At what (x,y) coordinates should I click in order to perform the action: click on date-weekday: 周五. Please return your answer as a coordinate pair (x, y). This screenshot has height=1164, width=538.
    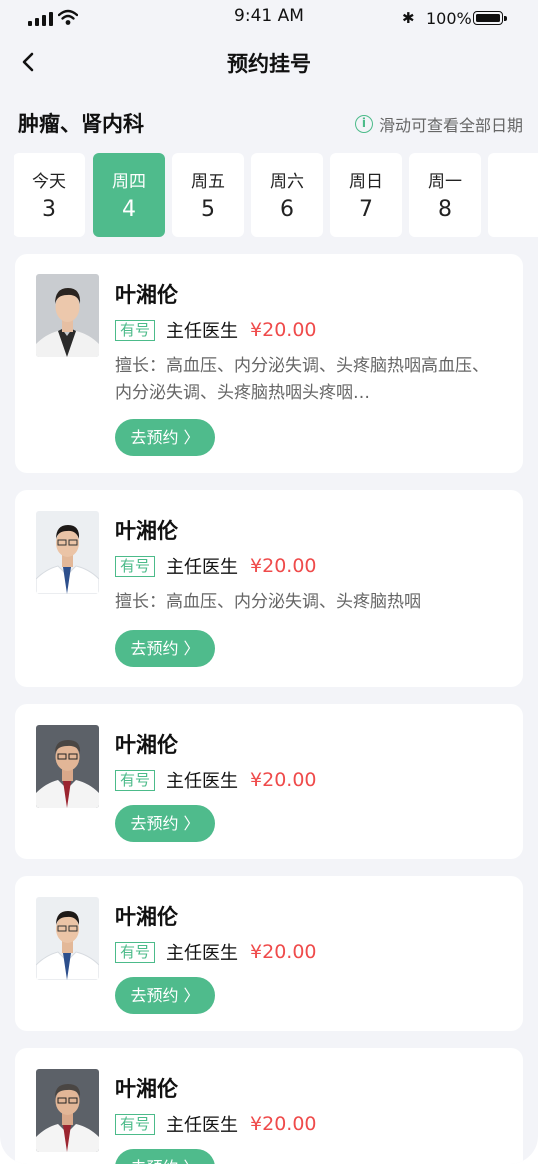
    Looking at the image, I should click on (208, 182).